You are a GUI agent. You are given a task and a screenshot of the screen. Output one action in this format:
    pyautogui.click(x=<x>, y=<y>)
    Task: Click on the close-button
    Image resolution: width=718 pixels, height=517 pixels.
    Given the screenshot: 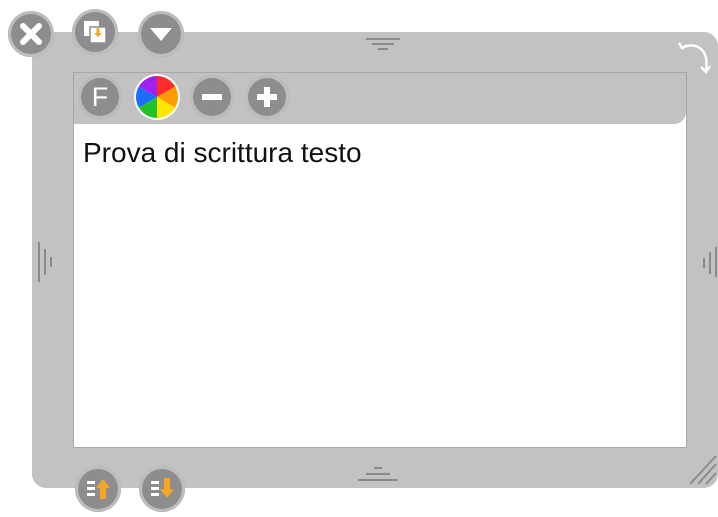 What is the action you would take?
    pyautogui.click(x=31, y=34)
    